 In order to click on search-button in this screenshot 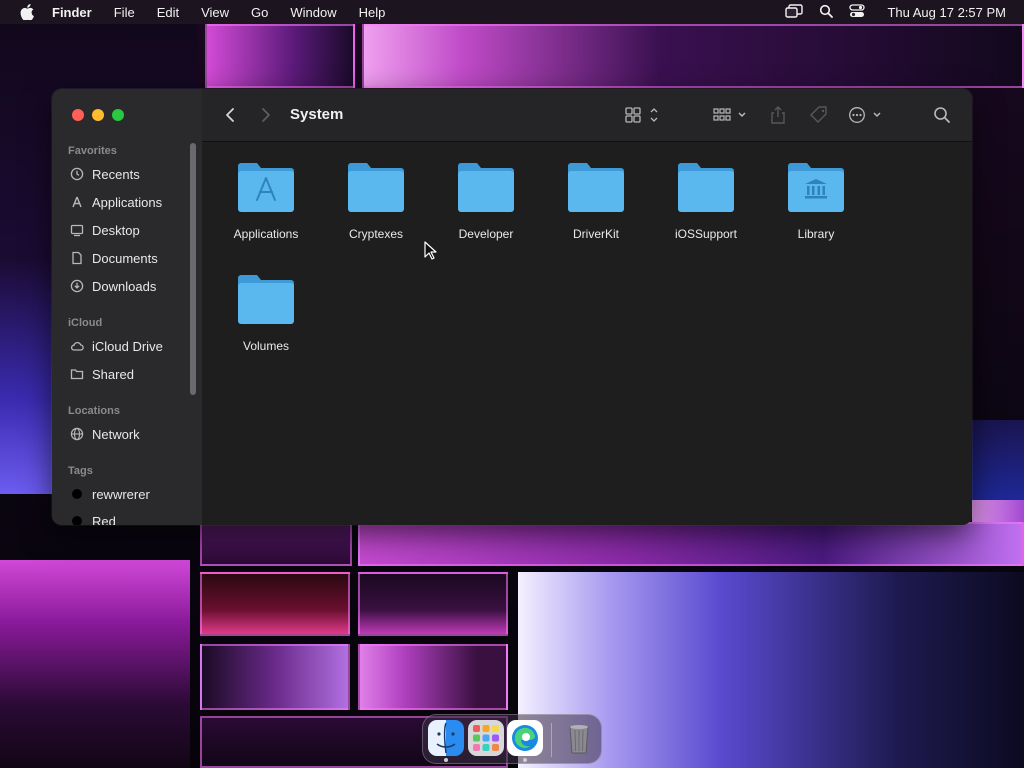, I will do `click(942, 115)`.